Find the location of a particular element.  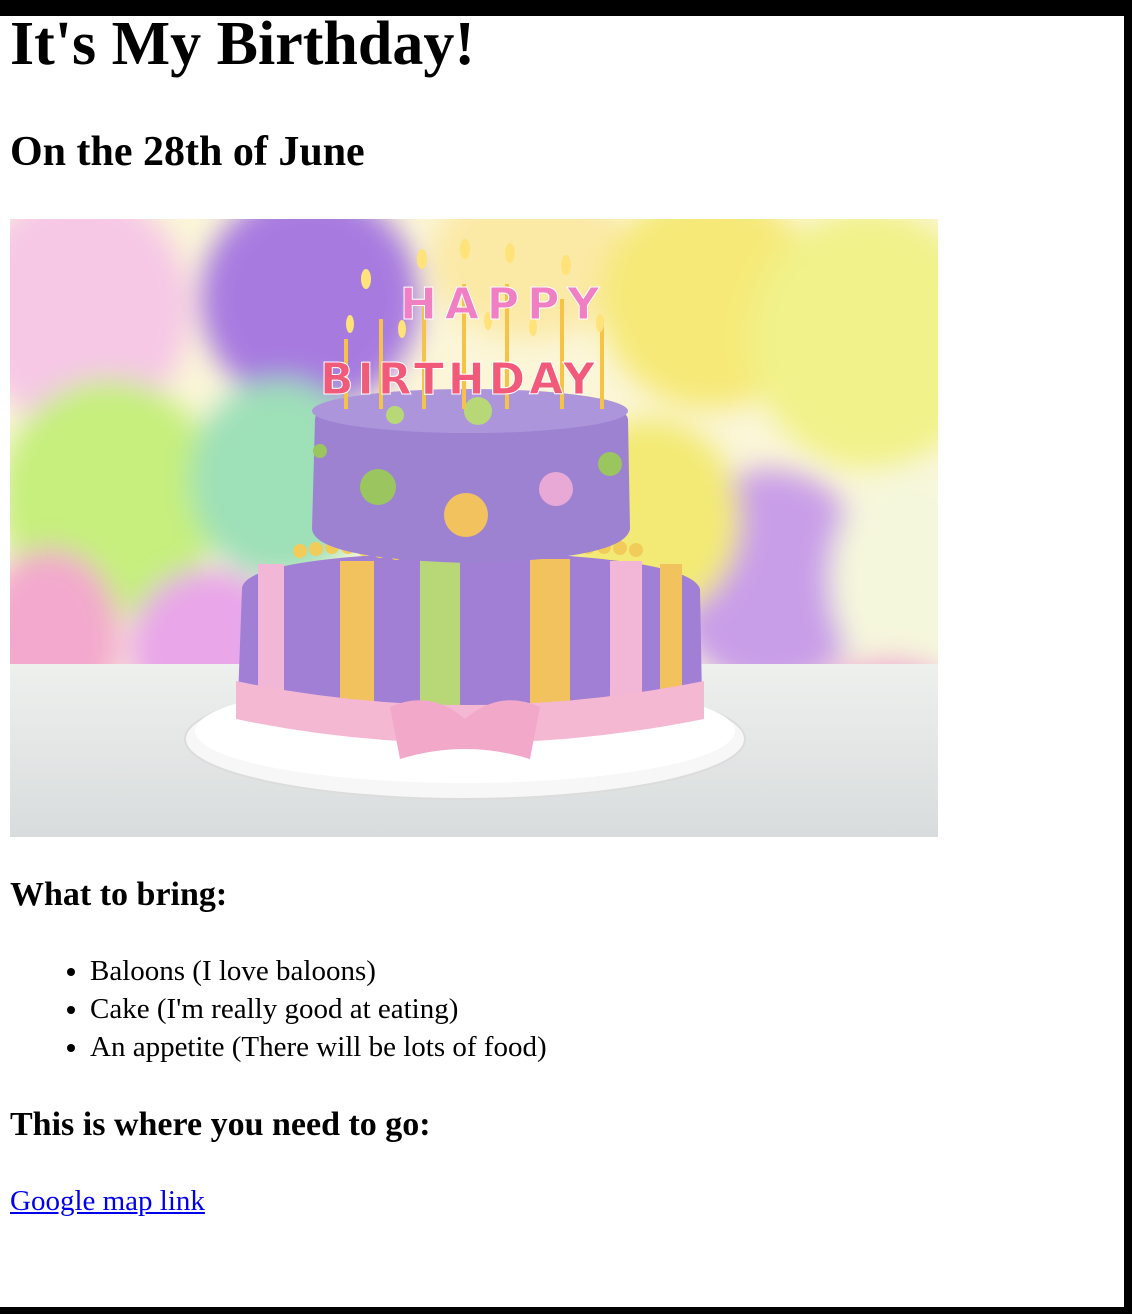

birthday-candle-letters: BIRTHDAY is located at coordinates (459, 379).